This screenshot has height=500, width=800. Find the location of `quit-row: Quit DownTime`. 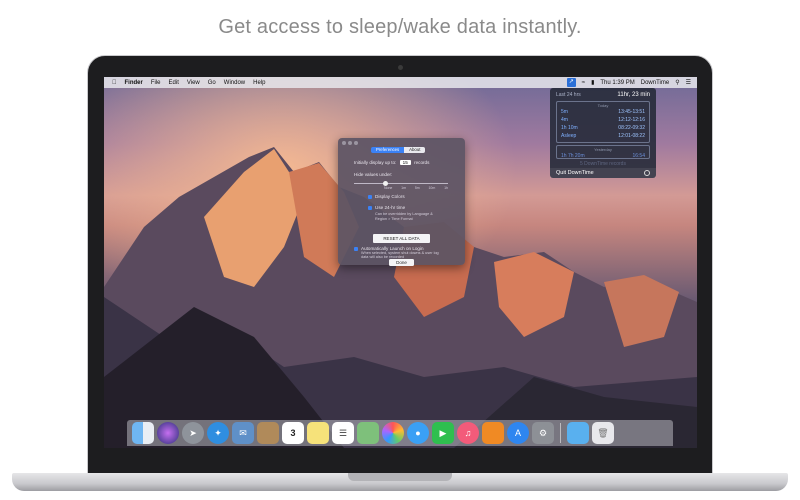

quit-row: Quit DownTime is located at coordinates (603, 173).